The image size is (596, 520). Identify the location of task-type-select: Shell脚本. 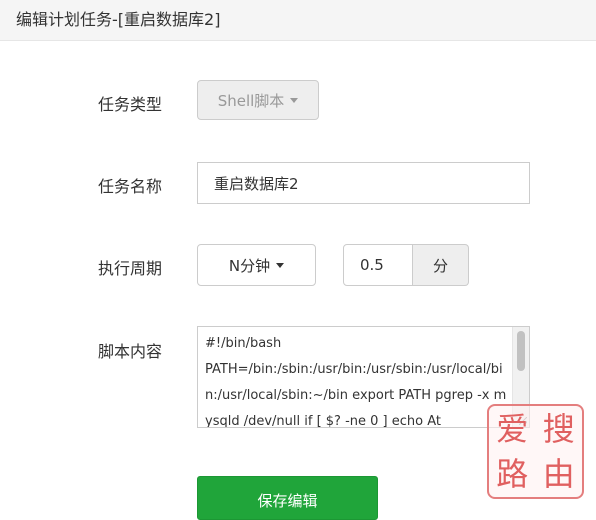
(258, 100).